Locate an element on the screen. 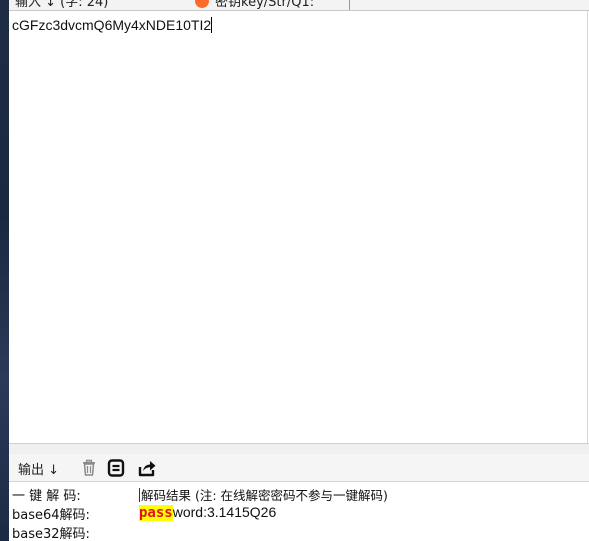 This screenshot has width=589, height=541. input-value: cGFzc3dvcmQ6My4xNDE10TI2 is located at coordinates (112, 25).